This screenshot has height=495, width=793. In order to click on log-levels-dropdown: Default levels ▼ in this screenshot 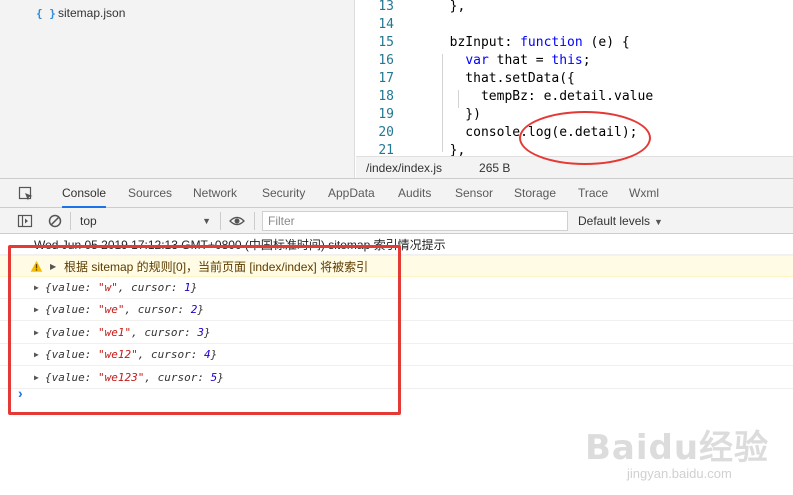, I will do `click(620, 221)`.